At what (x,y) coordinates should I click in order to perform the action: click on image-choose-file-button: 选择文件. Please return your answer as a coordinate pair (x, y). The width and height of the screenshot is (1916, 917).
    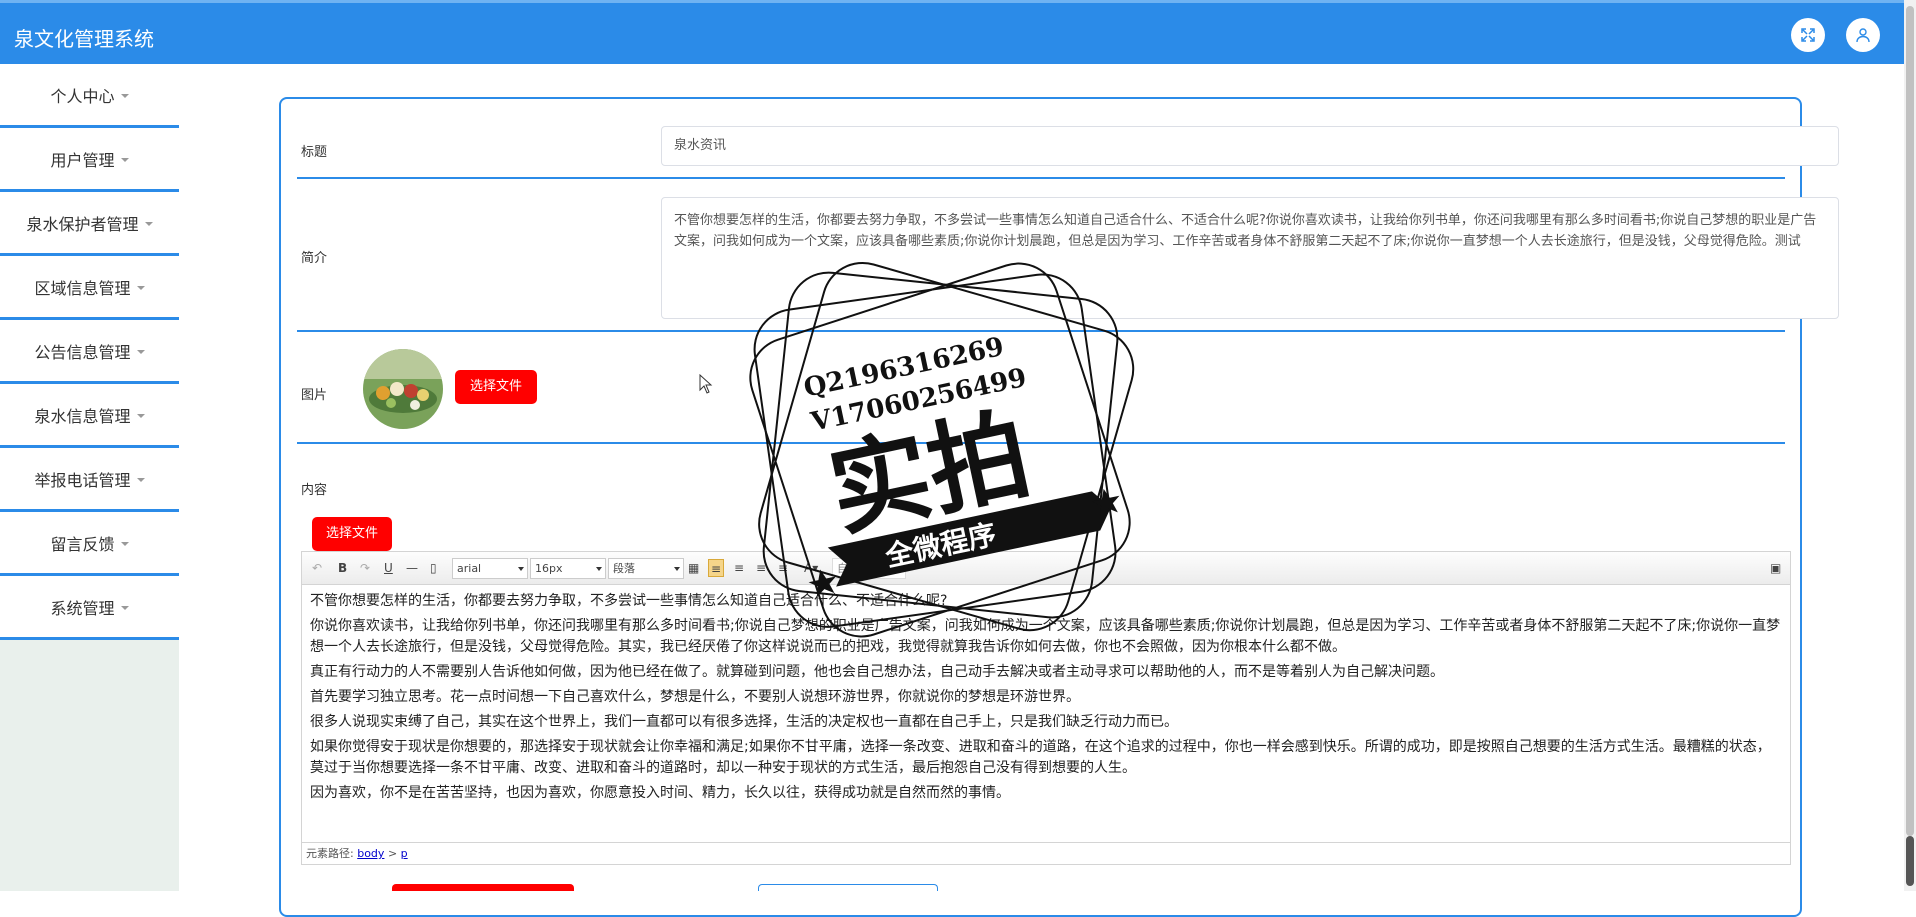
    Looking at the image, I should click on (496, 387).